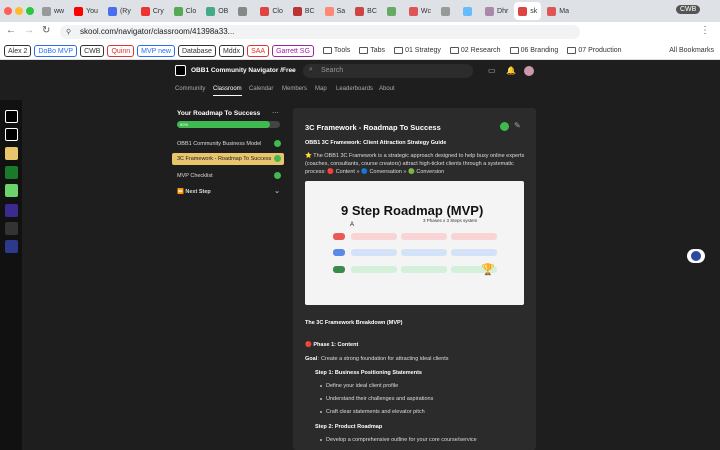 The width and height of the screenshot is (720, 450). What do you see at coordinates (696, 256) in the screenshot?
I see `floating-extension-button` at bounding box center [696, 256].